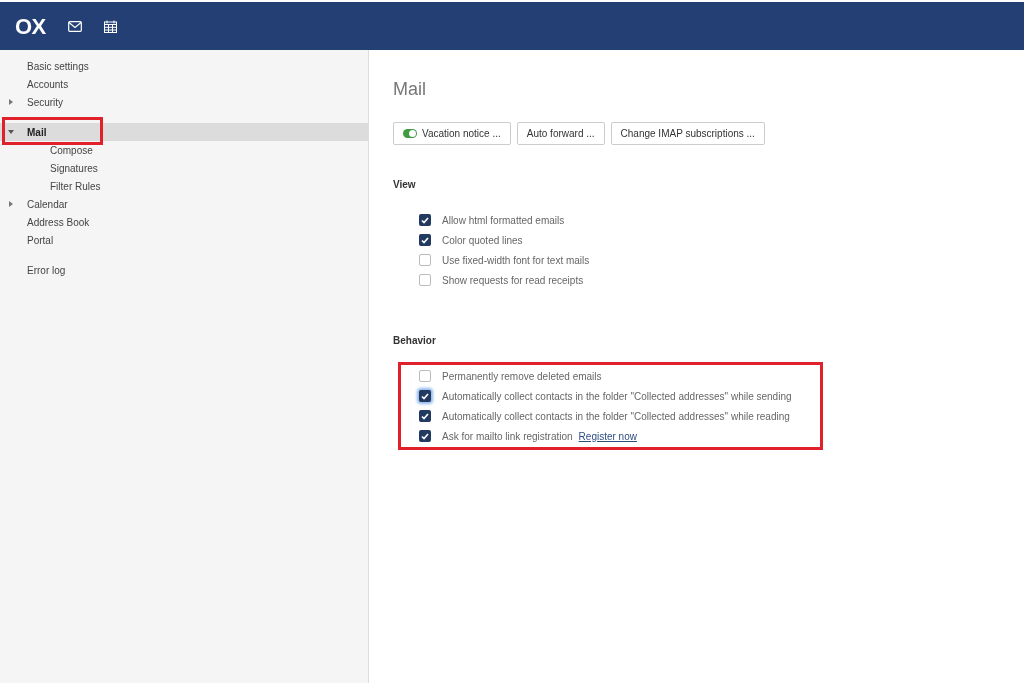 This screenshot has width=1024, height=683. I want to click on sidebar-item: Security, so click(45, 102).